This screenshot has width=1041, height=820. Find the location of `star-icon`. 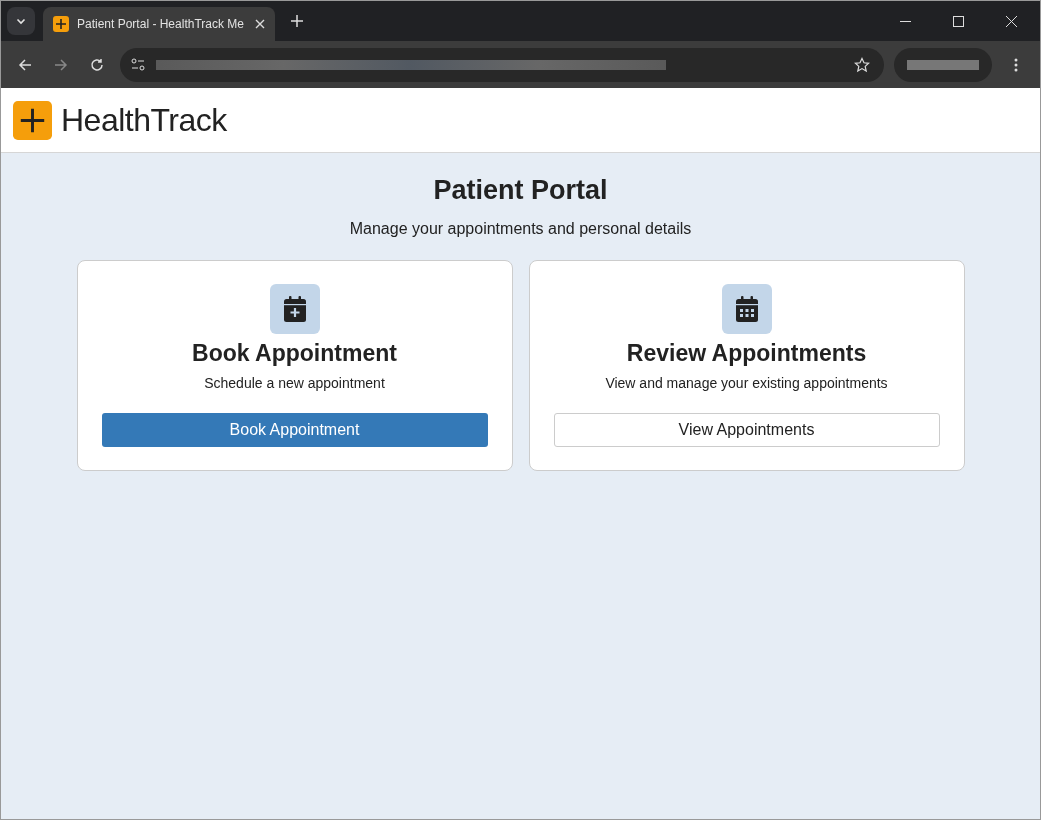

star-icon is located at coordinates (862, 64).